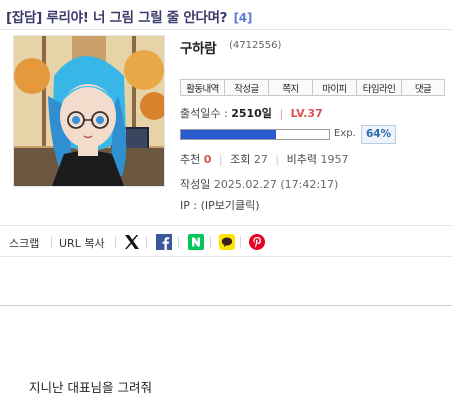 The image size is (452, 408). What do you see at coordinates (276, 184) in the screenshot?
I see `date-value: 2025.02.27 (17:42:17)` at bounding box center [276, 184].